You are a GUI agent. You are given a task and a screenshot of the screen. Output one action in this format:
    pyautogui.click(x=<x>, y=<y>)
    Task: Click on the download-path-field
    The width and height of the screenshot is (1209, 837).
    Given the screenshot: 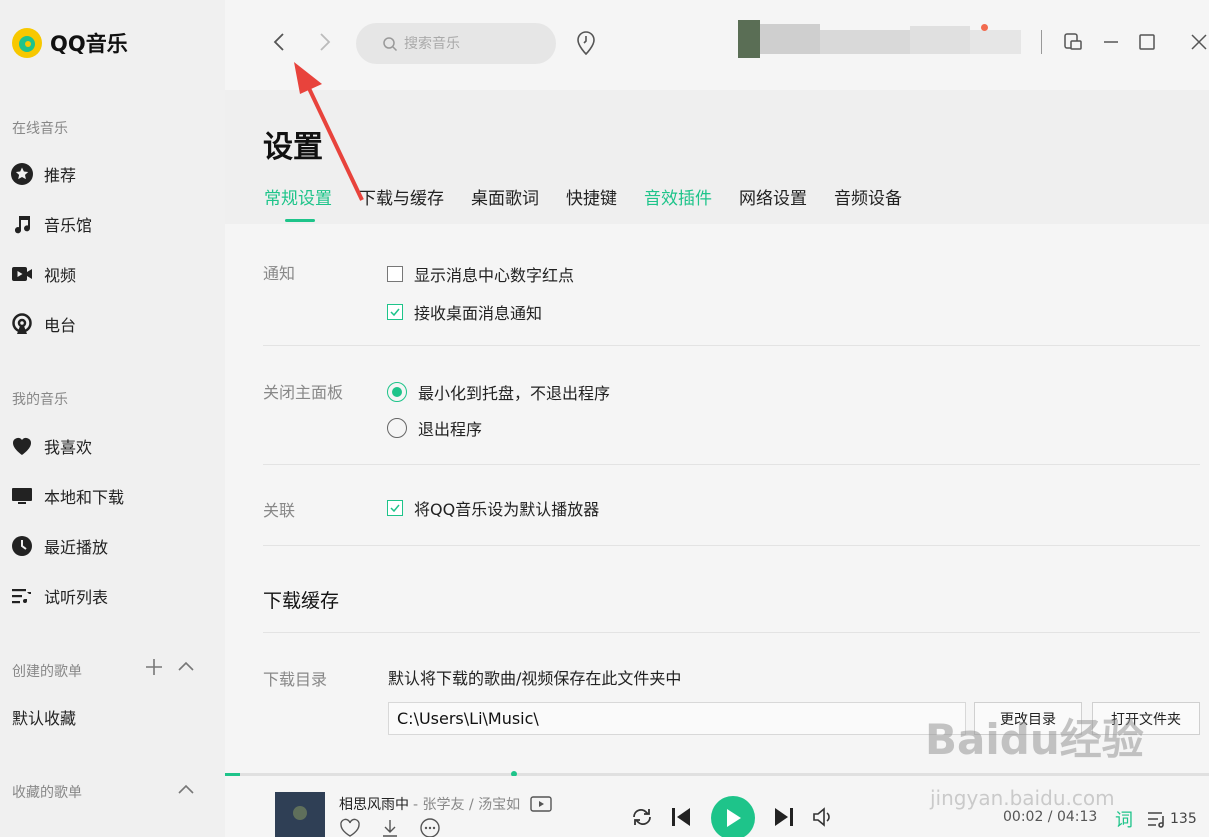 What is the action you would take?
    pyautogui.click(x=677, y=718)
    